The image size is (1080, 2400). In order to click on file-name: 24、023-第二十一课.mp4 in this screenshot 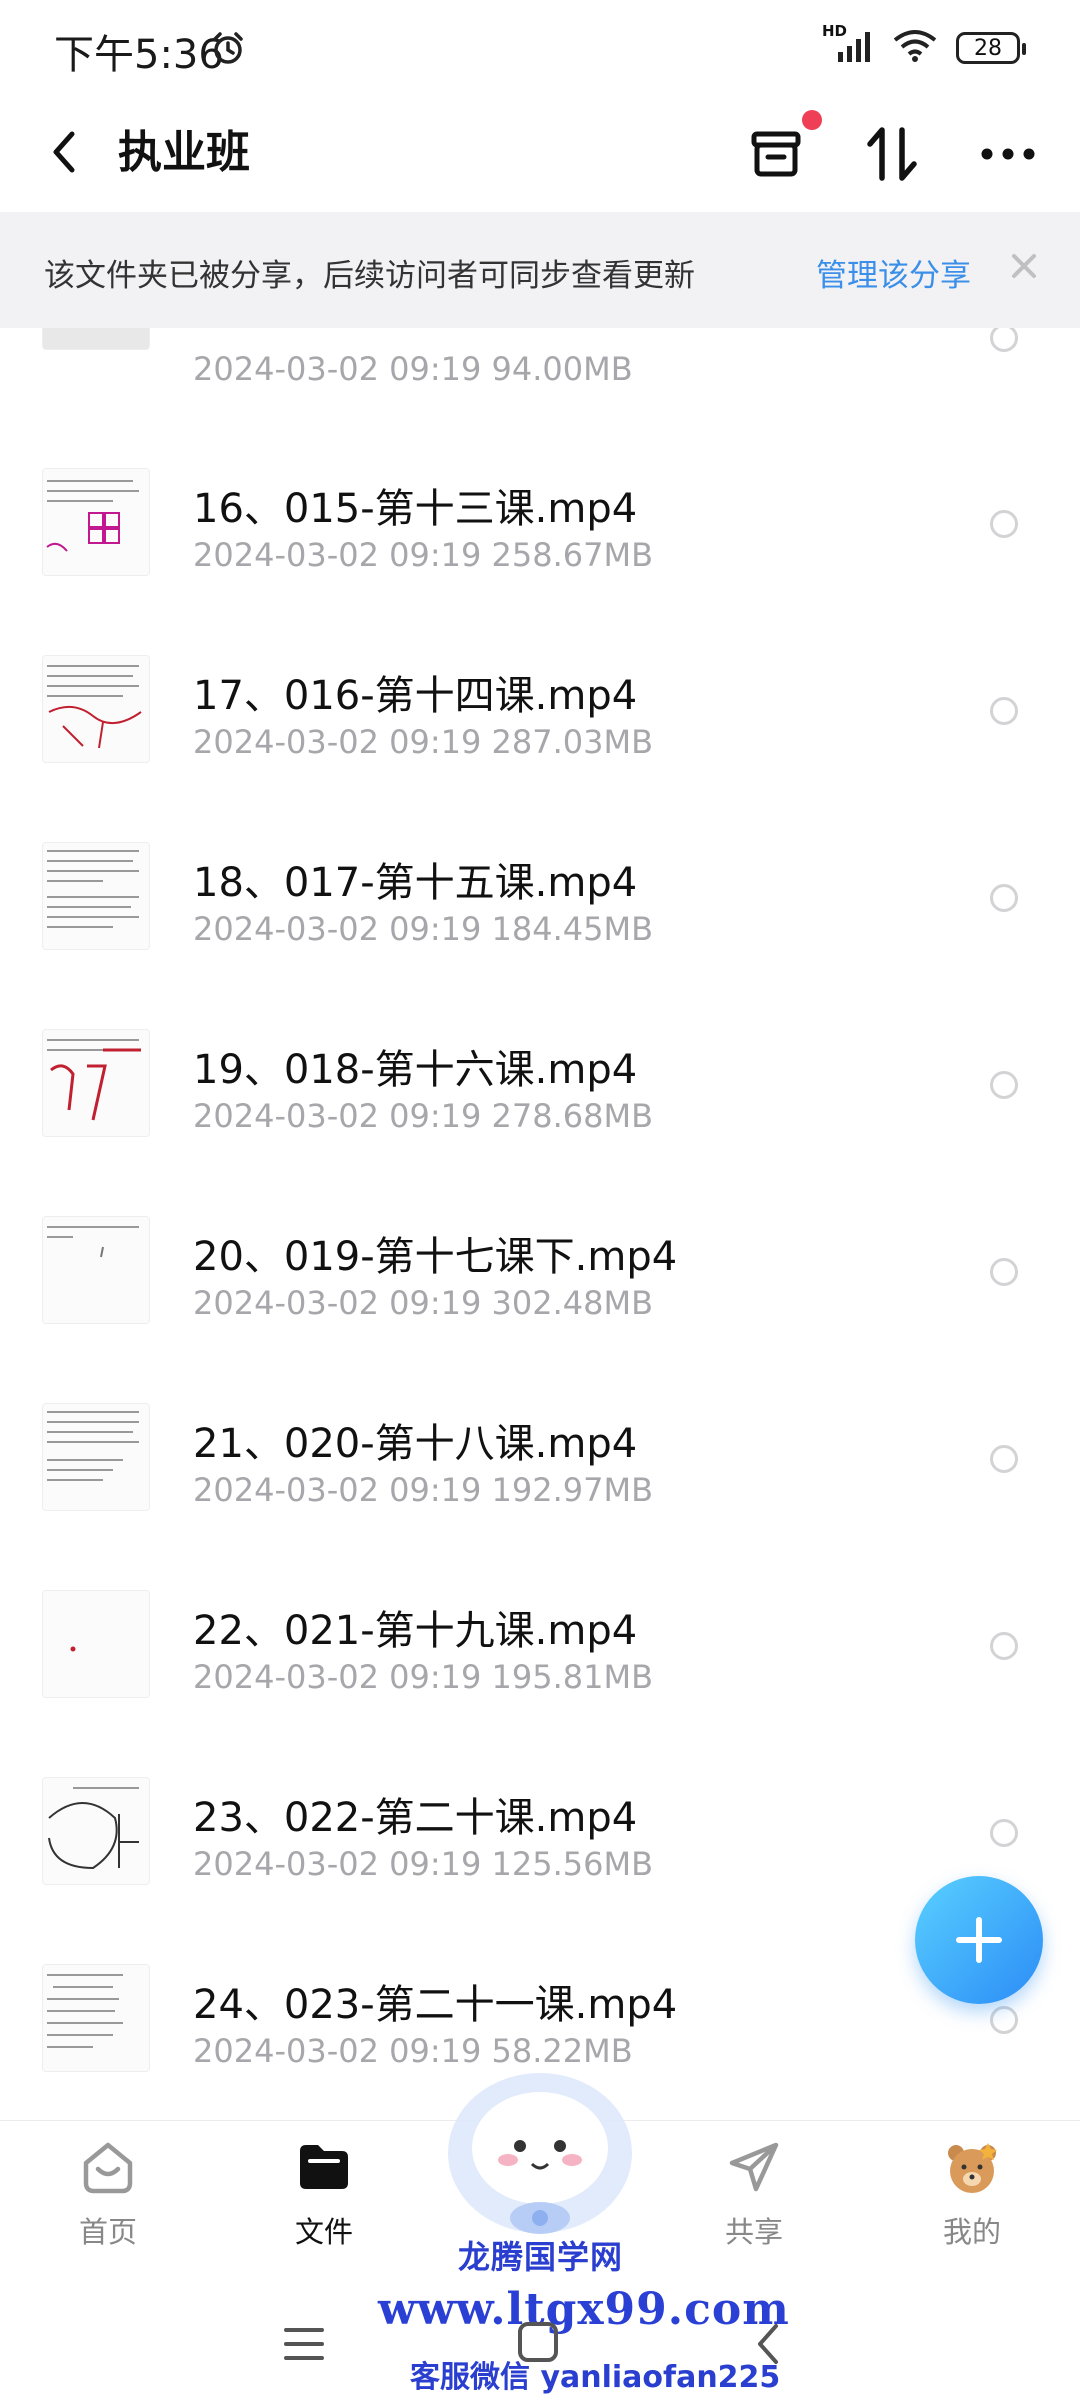, I will do `click(435, 2005)`.